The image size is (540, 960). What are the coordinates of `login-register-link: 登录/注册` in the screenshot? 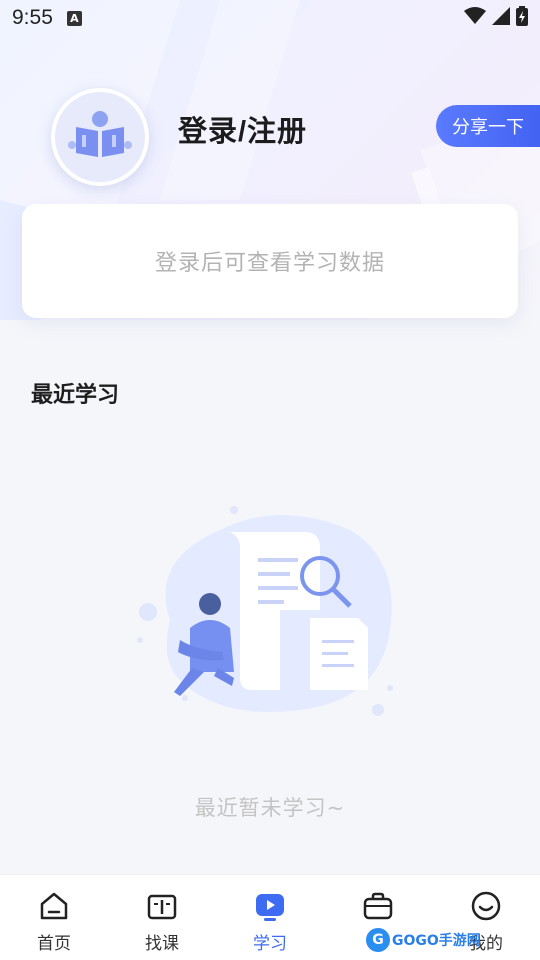 It's located at (242, 129).